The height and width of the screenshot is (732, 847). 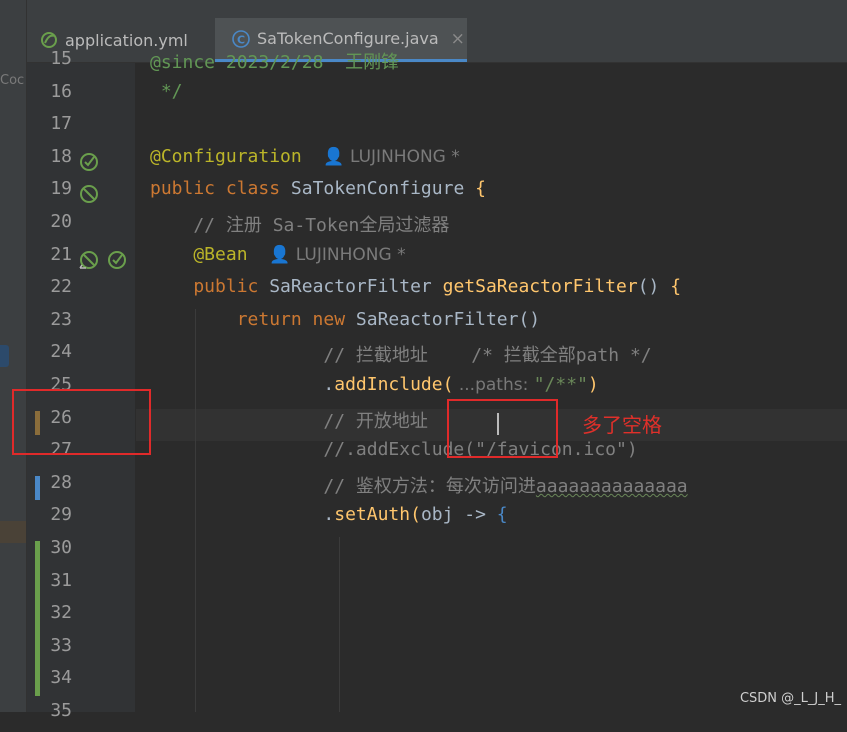 I want to click on line-number: 16, so click(x=61, y=91).